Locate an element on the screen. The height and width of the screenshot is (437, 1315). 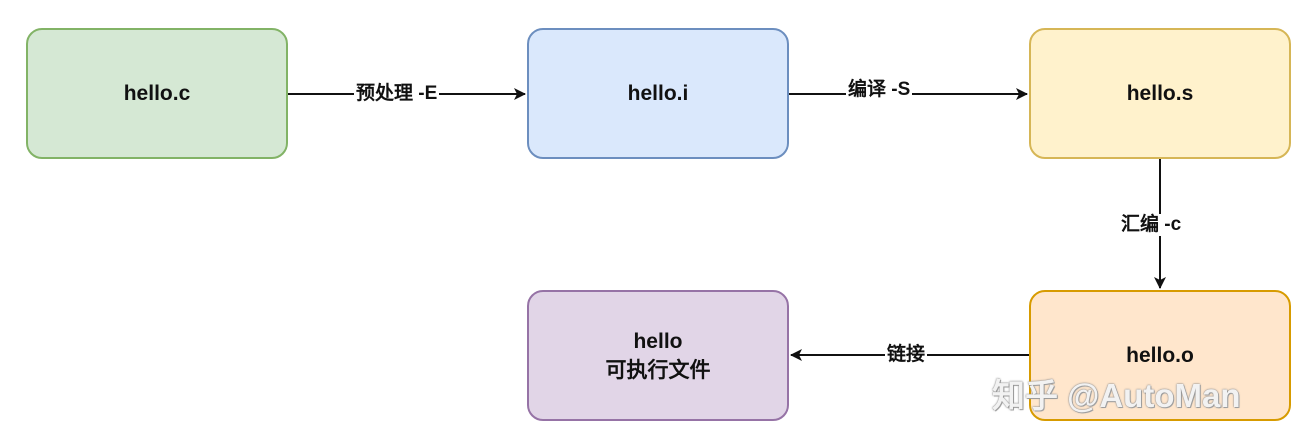
node-hello-c-label: hello.c is located at coordinates (157, 93).